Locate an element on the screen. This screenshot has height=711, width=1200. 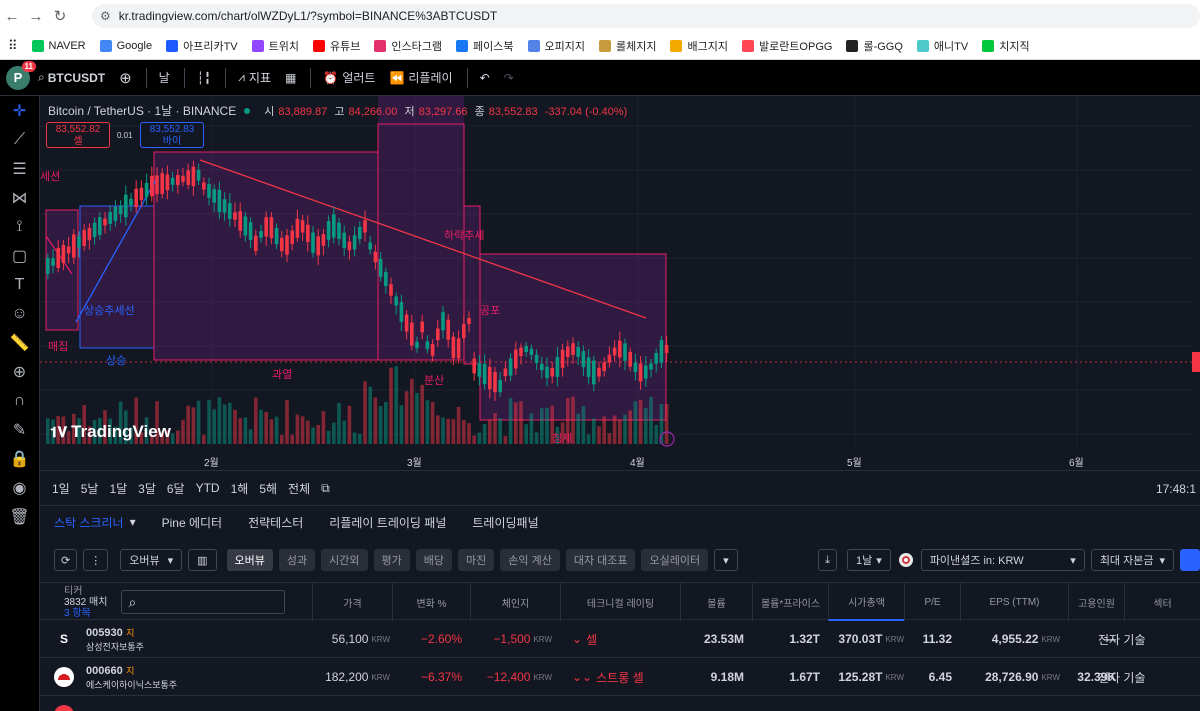
apply-button is located at coordinates (1190, 560).